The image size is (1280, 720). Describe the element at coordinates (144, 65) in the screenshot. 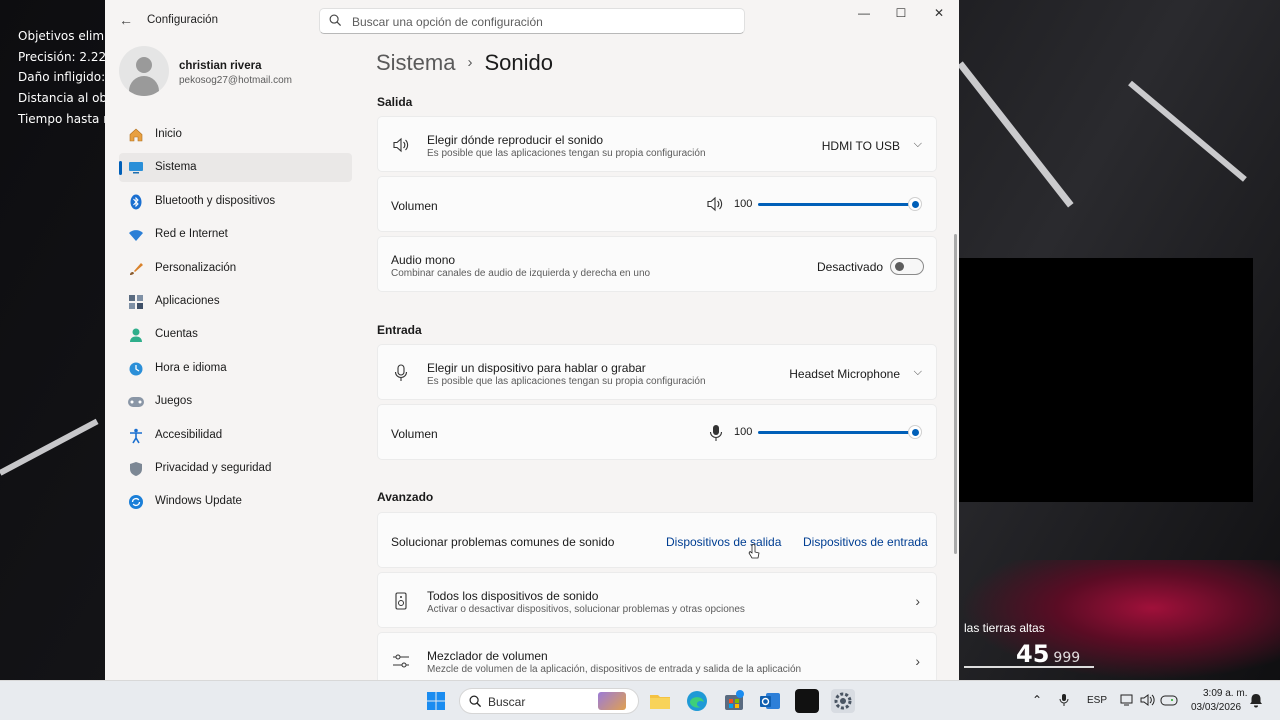

I see `avatar-head` at that location.